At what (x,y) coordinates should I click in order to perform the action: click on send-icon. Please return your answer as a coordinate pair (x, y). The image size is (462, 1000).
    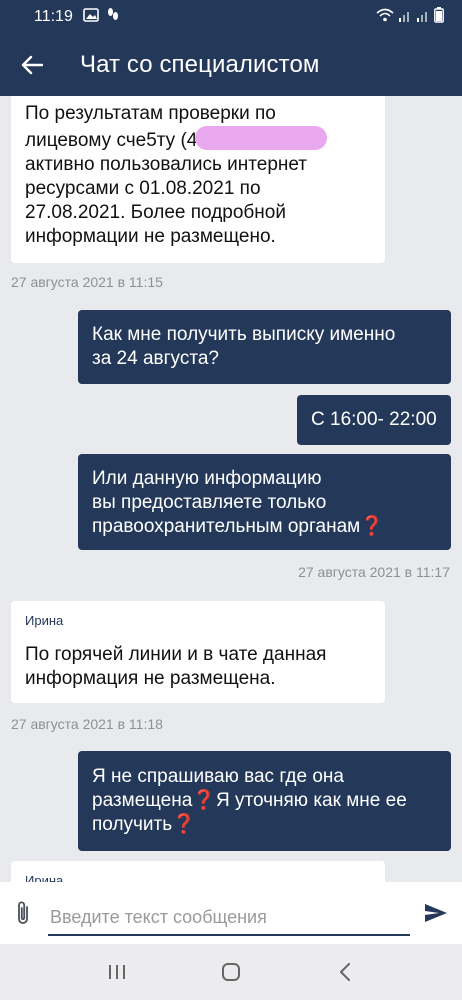
    Looking at the image, I should click on (436, 913).